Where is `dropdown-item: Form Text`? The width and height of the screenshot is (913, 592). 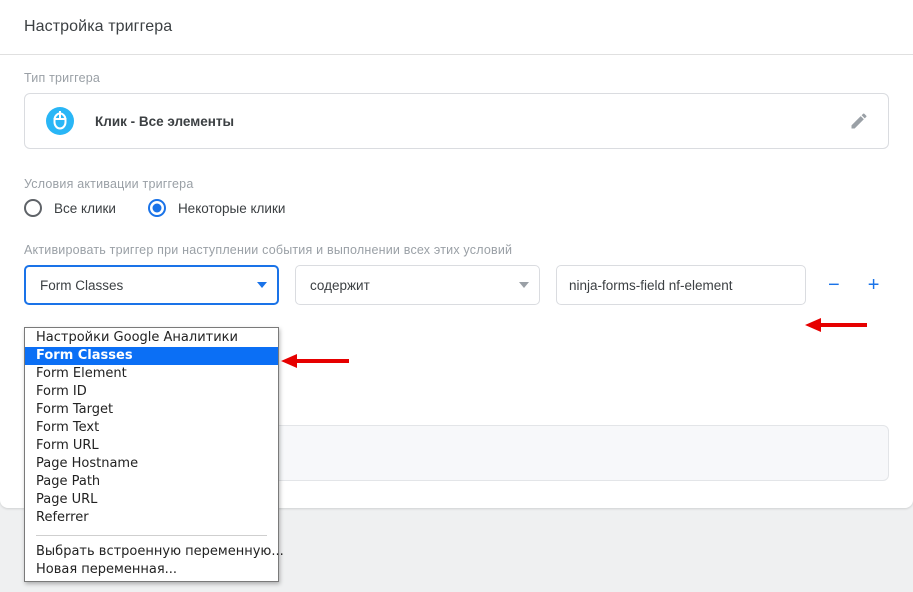 dropdown-item: Form Text is located at coordinates (151, 428).